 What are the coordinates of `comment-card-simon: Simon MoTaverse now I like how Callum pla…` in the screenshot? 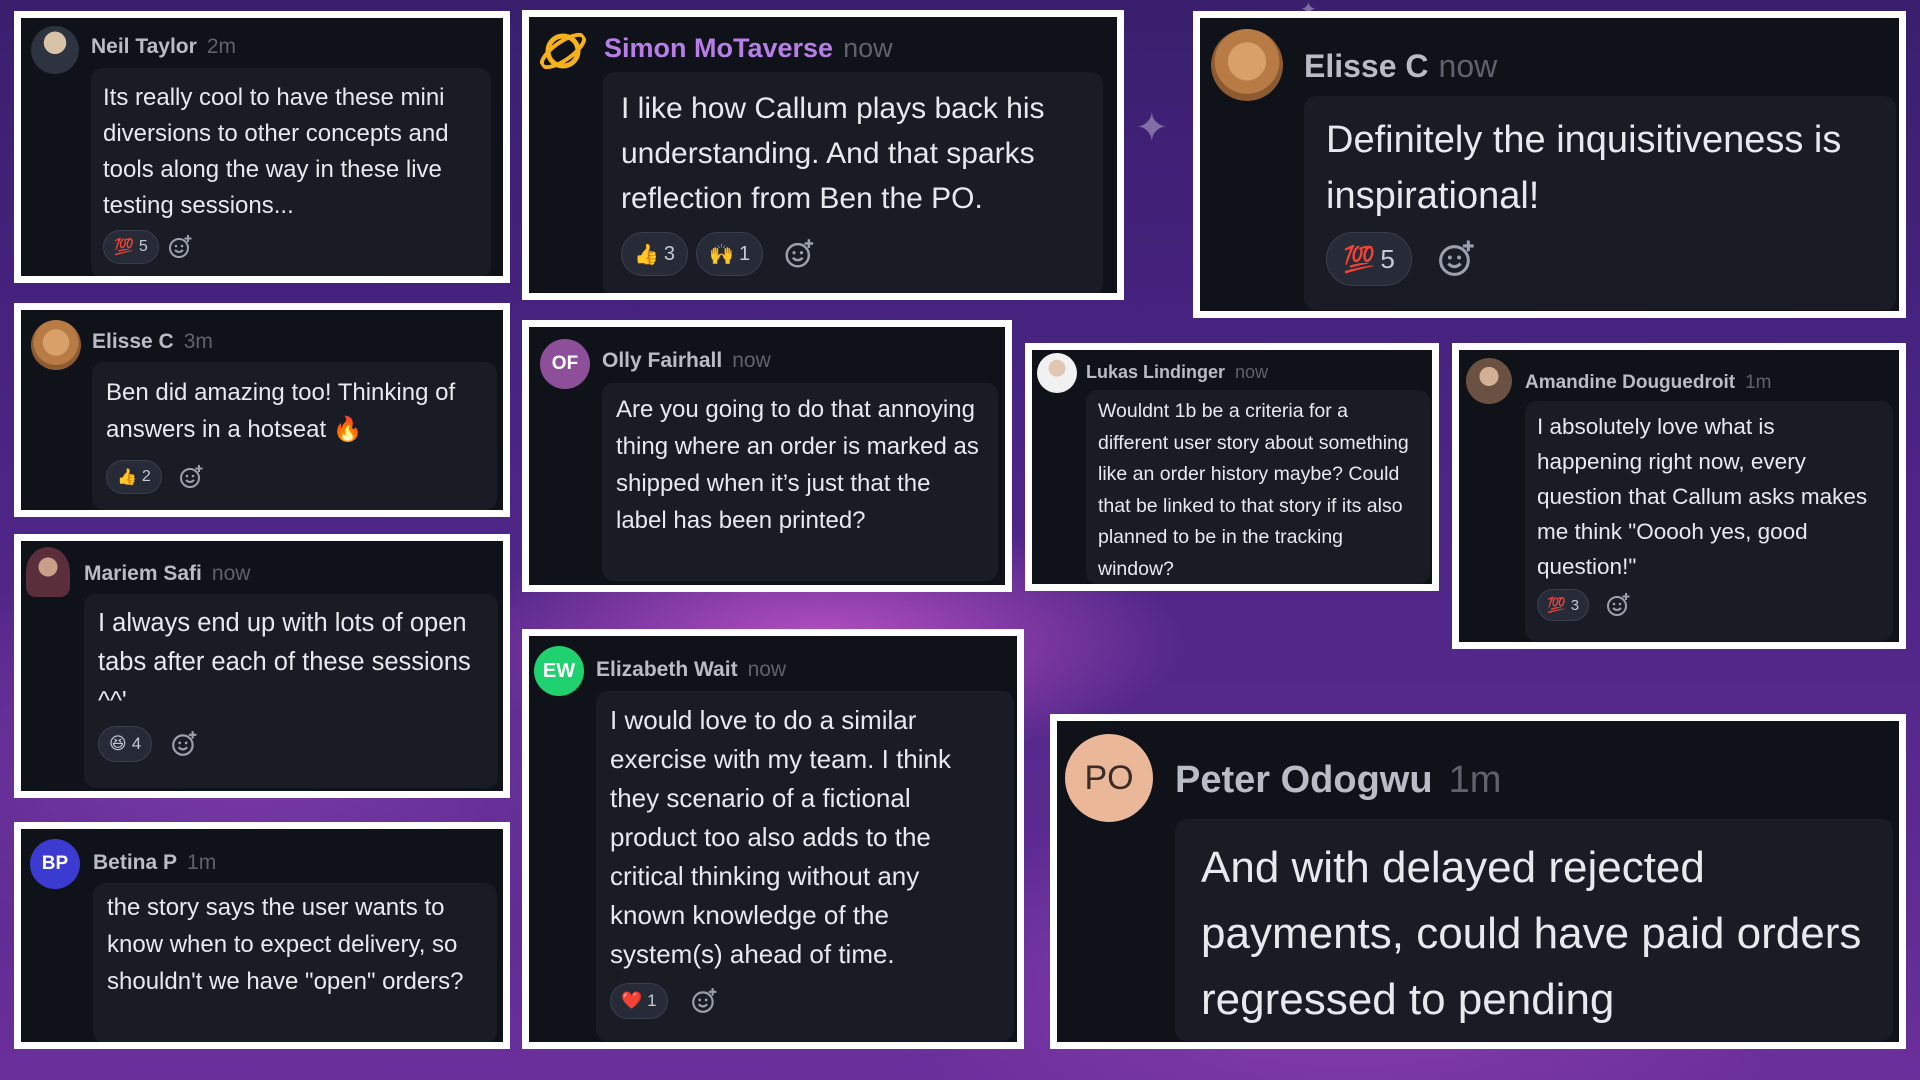 It's located at (823, 155).